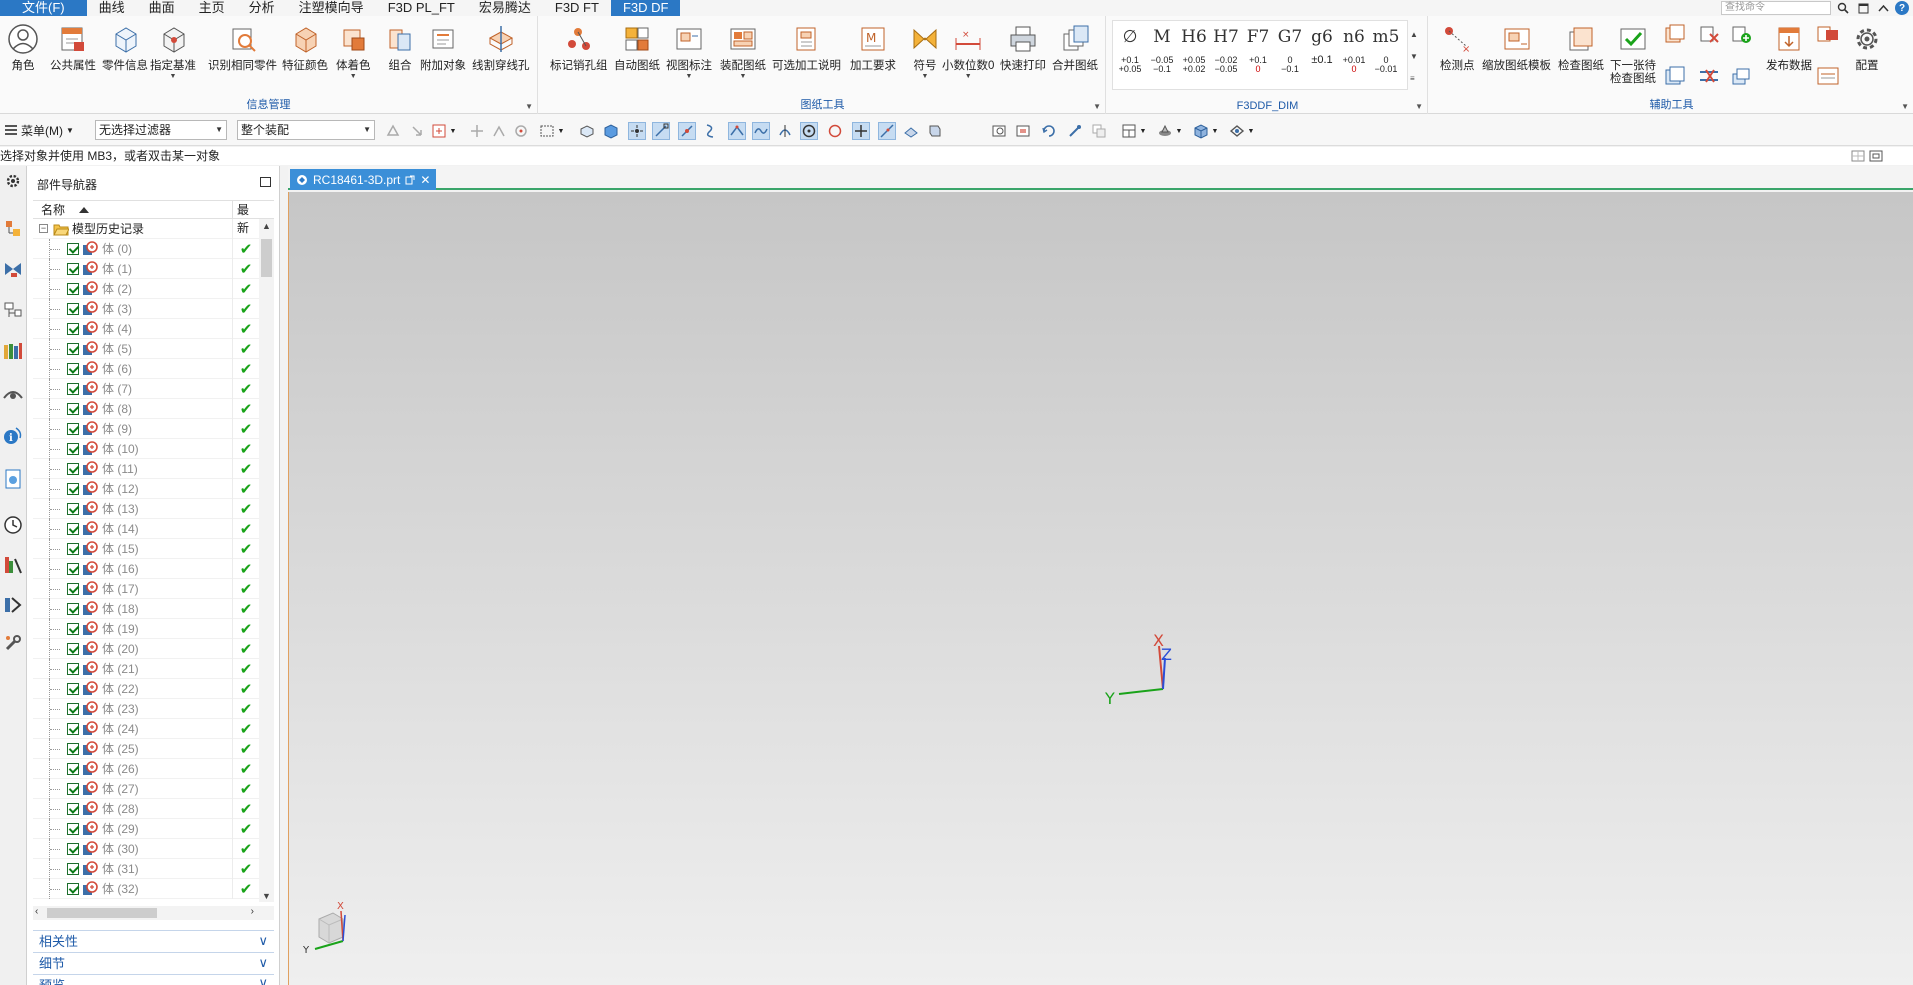 This screenshot has height=985, width=1913. What do you see at coordinates (73, 47) in the screenshot?
I see `tool-public-attr: 公共属性` at bounding box center [73, 47].